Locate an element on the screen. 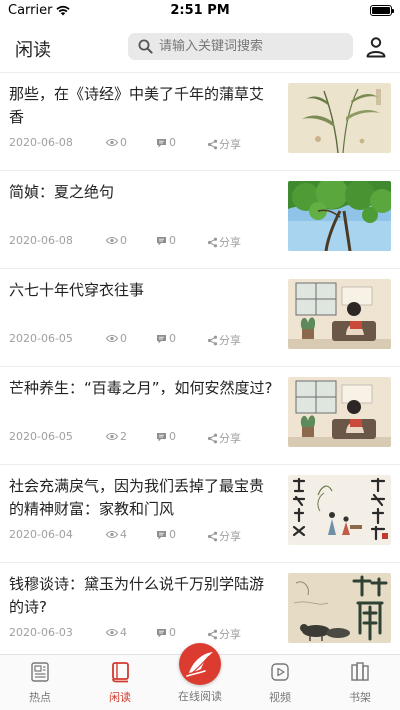 The width and height of the screenshot is (400, 710). ink-plant-painting-image is located at coordinates (339, 118).